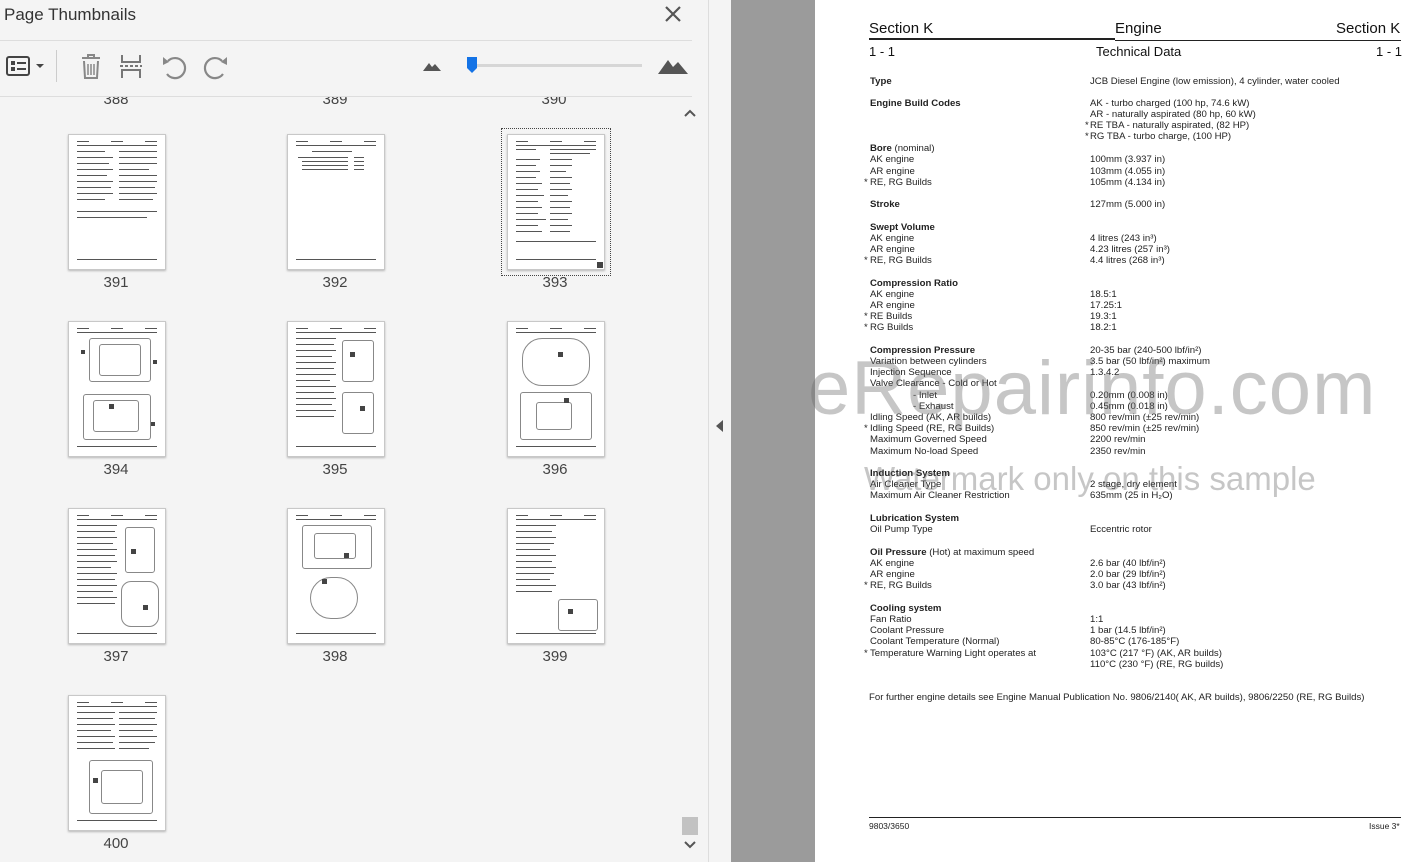  What do you see at coordinates (1129, 395) in the screenshot?
I see `spec-value: 0.20mm (0.008 in)` at bounding box center [1129, 395].